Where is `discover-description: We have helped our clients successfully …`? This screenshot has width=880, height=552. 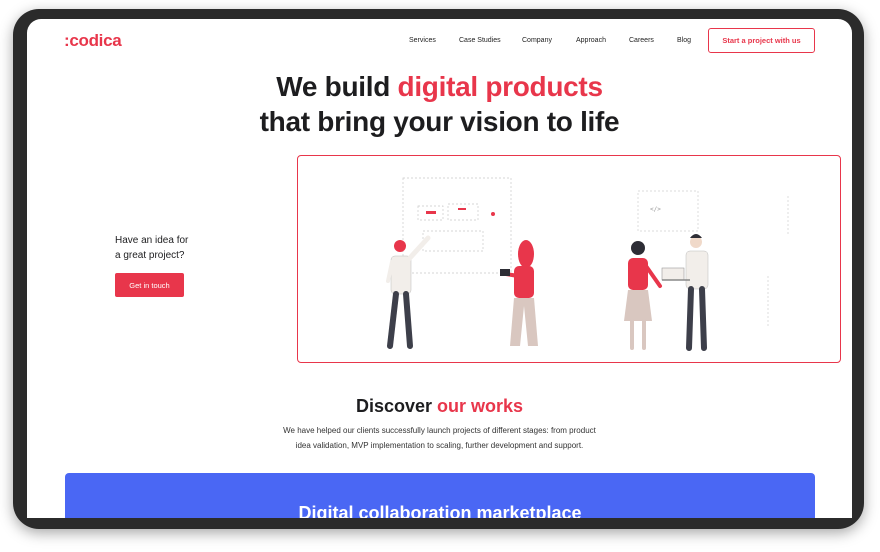
discover-description: We have helped our clients successfully … is located at coordinates (439, 438).